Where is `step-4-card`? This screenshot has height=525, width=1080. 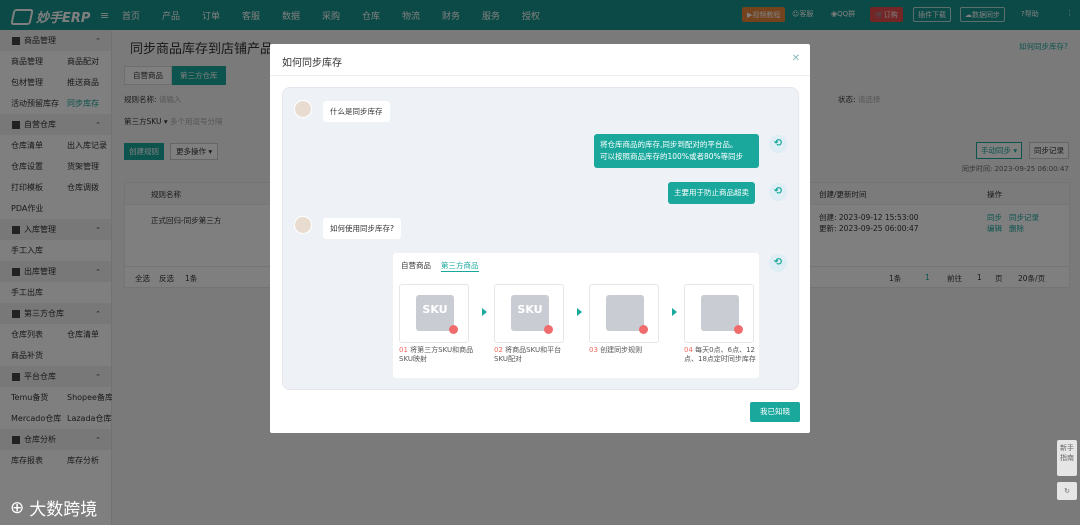 step-4-card is located at coordinates (719, 313).